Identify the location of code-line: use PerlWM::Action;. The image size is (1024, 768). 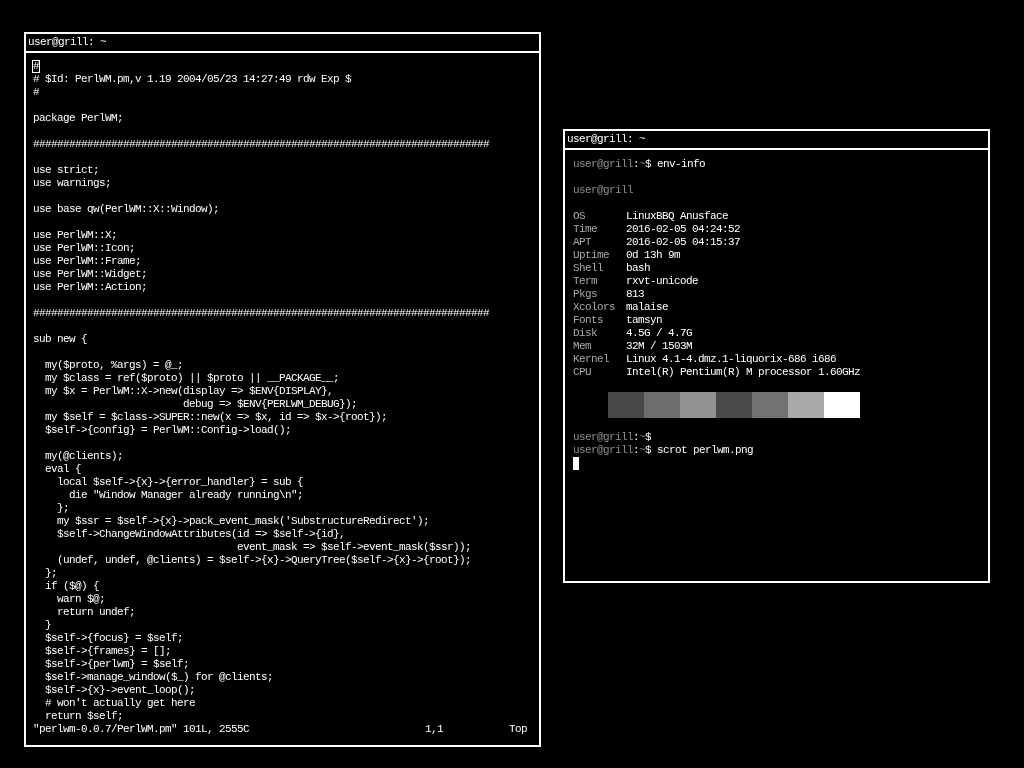
(91, 287).